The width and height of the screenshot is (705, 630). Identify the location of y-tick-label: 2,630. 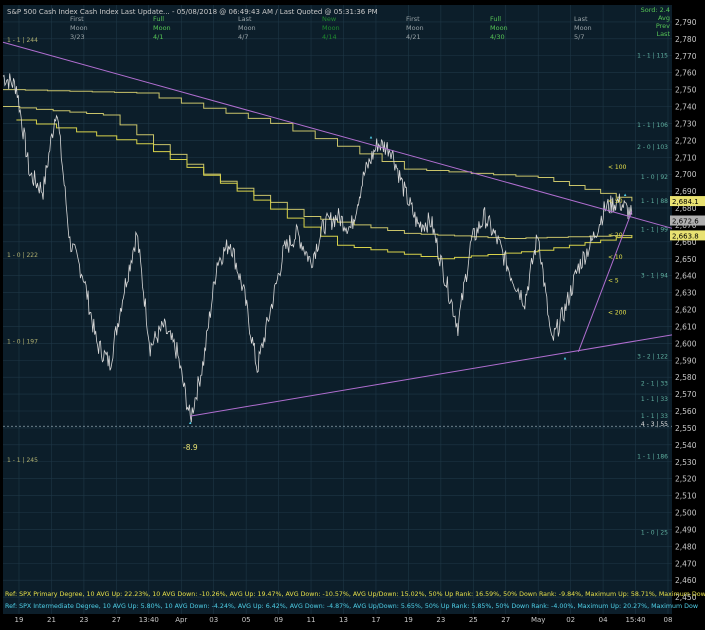
(686, 293).